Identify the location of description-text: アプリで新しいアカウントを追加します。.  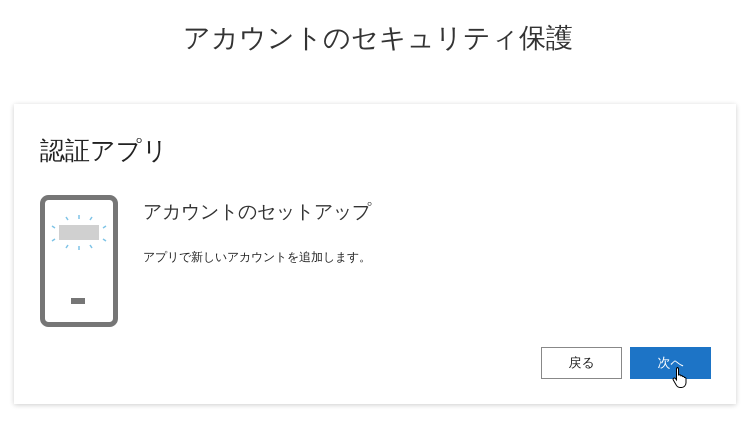
(257, 257).